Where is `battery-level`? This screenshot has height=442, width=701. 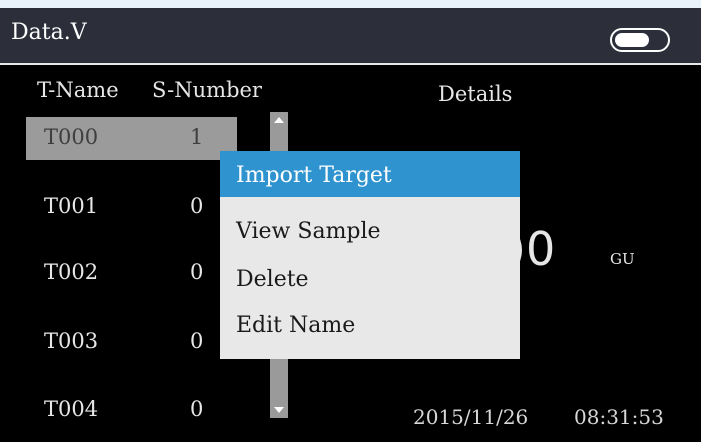 battery-level is located at coordinates (632, 40).